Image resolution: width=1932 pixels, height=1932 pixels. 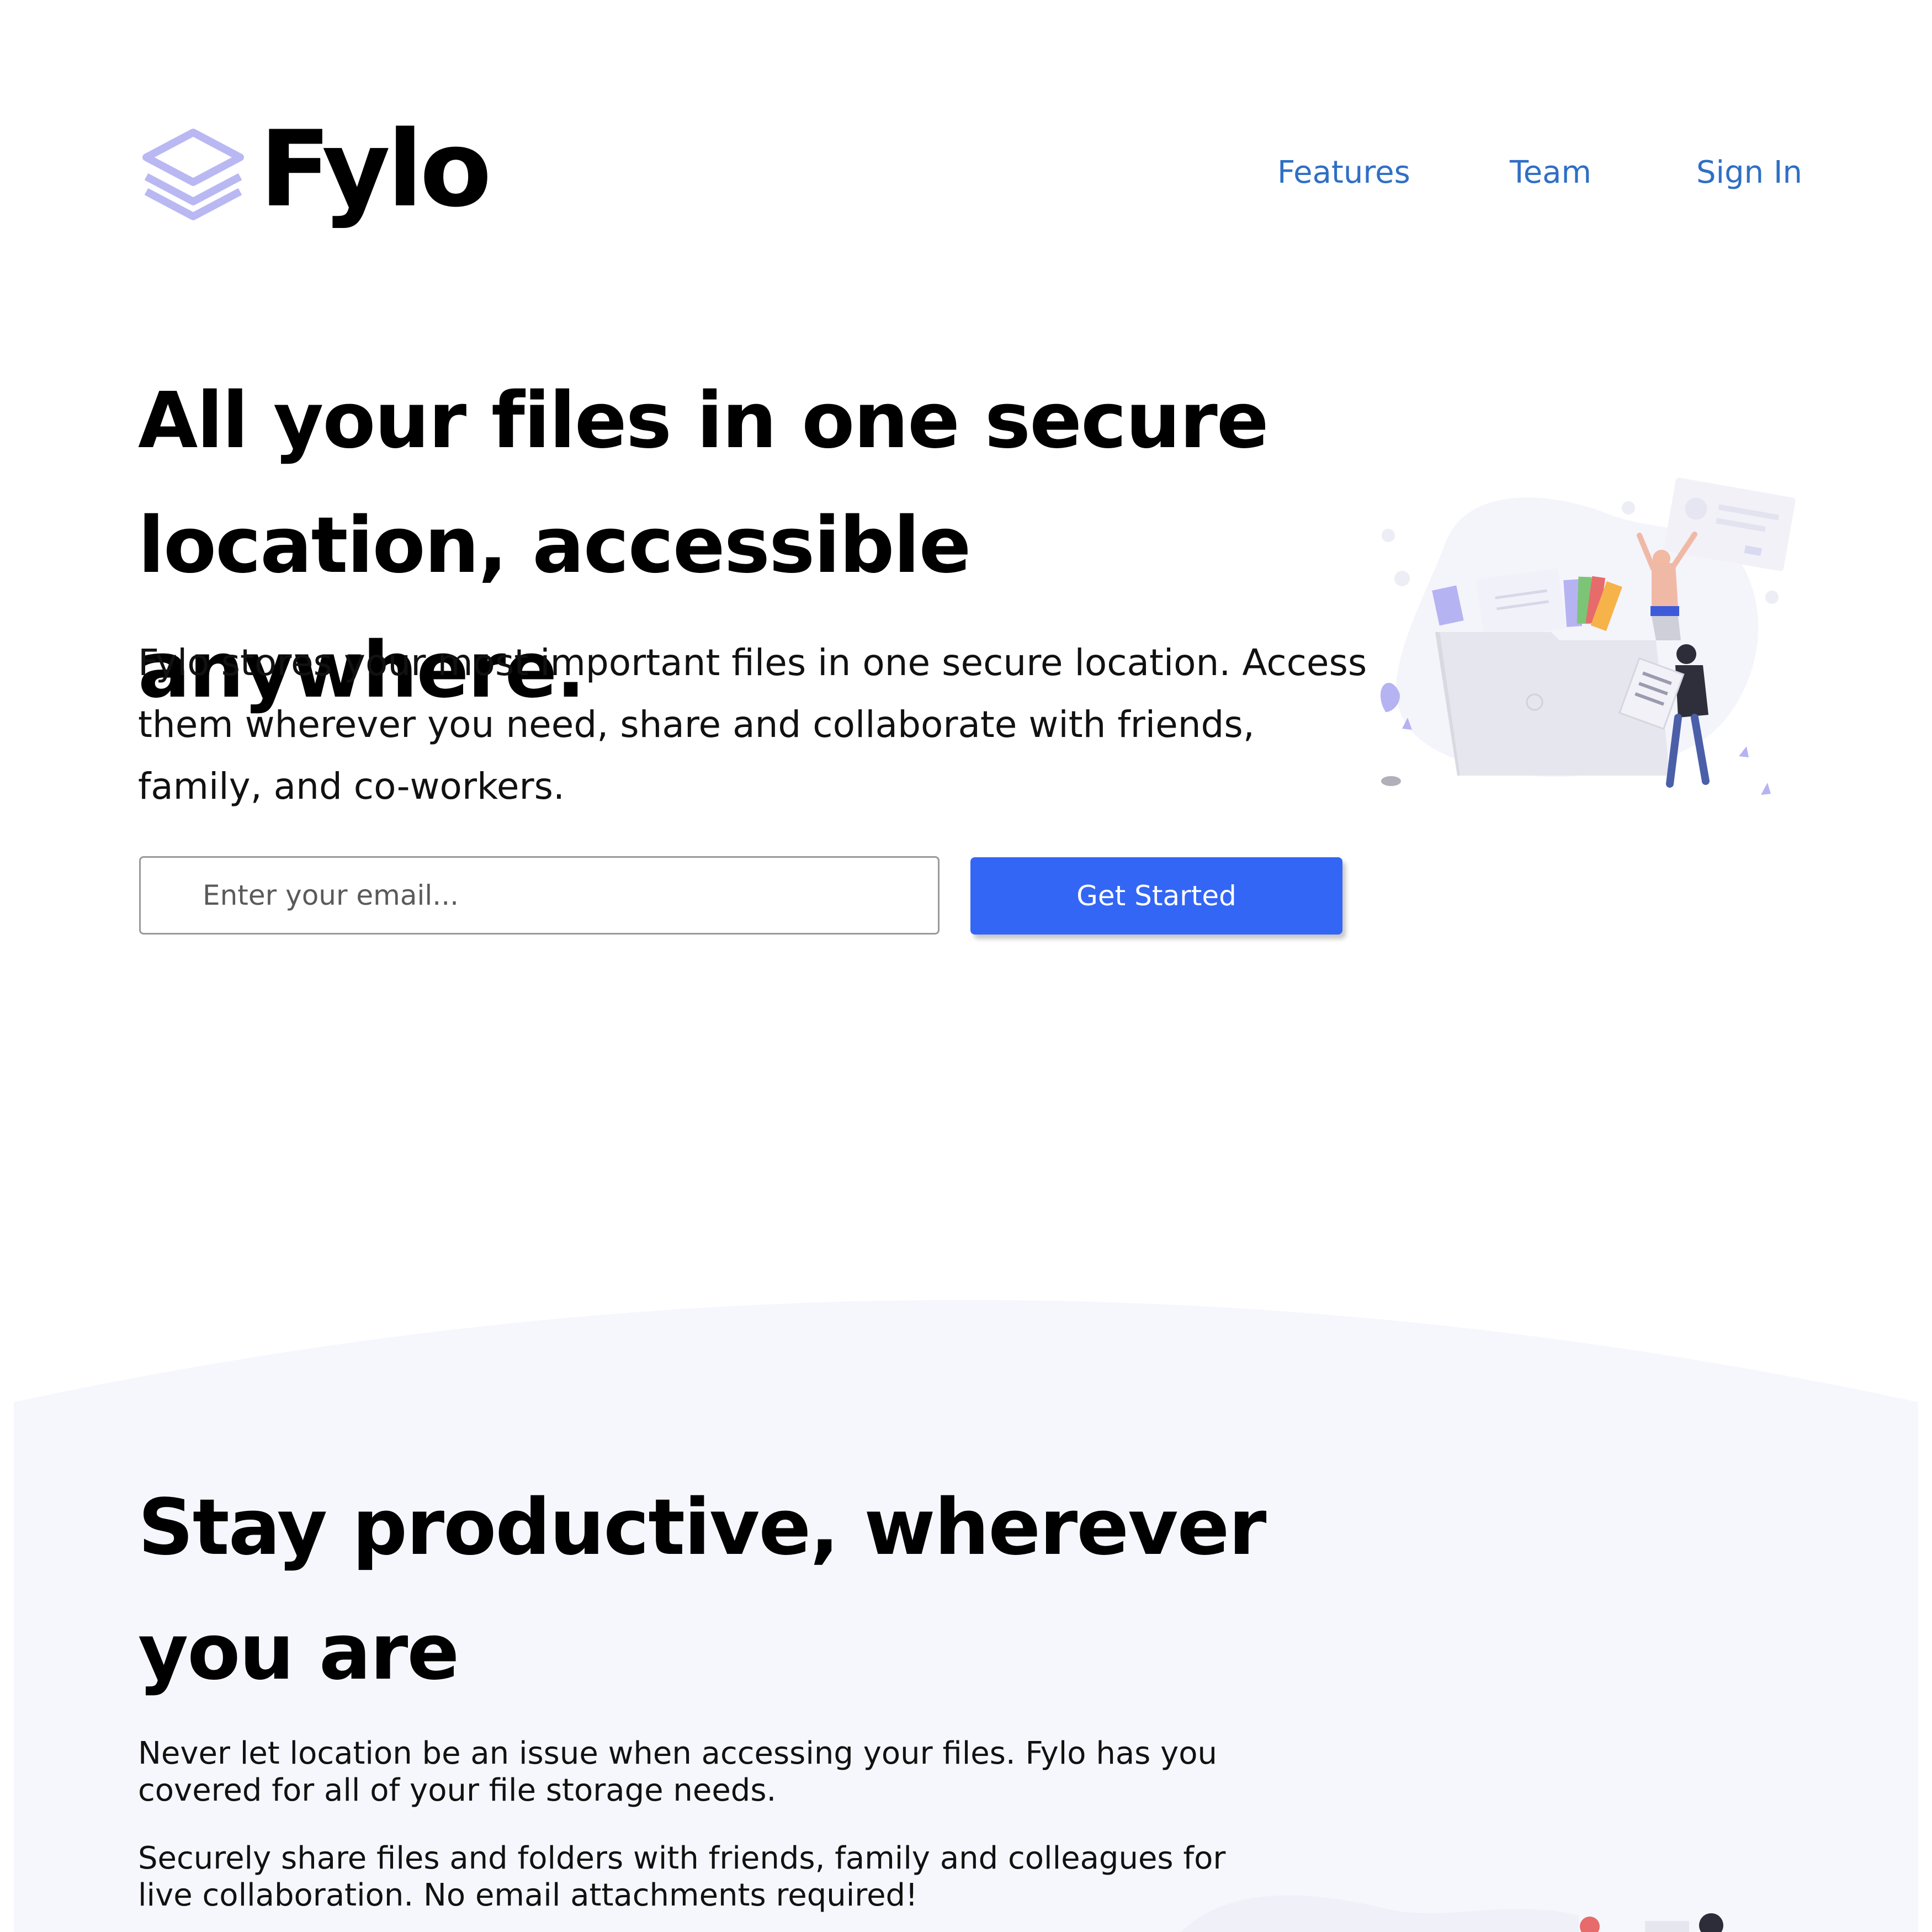 What do you see at coordinates (1588, 636) in the screenshot?
I see `people-filing-documents-illustration` at bounding box center [1588, 636].